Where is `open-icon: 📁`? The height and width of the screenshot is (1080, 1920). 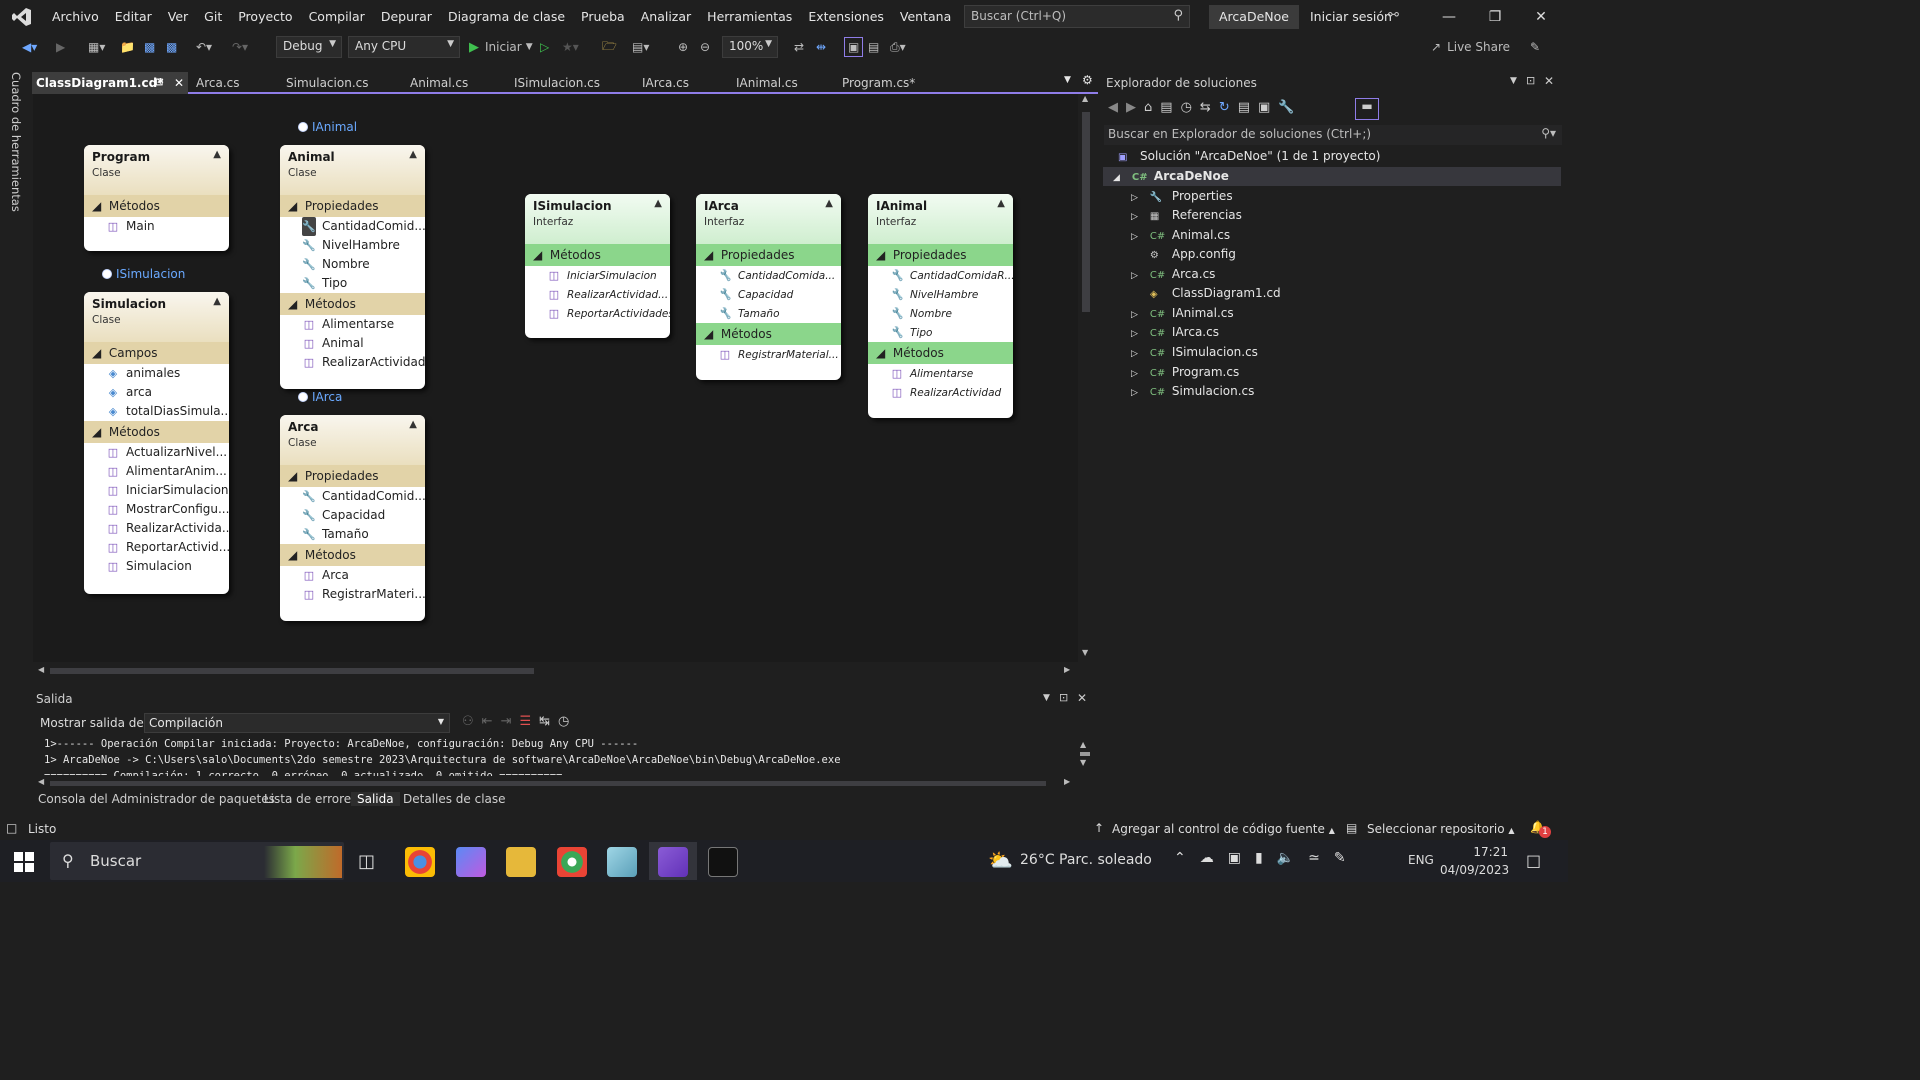 open-icon: 📁 is located at coordinates (127, 47).